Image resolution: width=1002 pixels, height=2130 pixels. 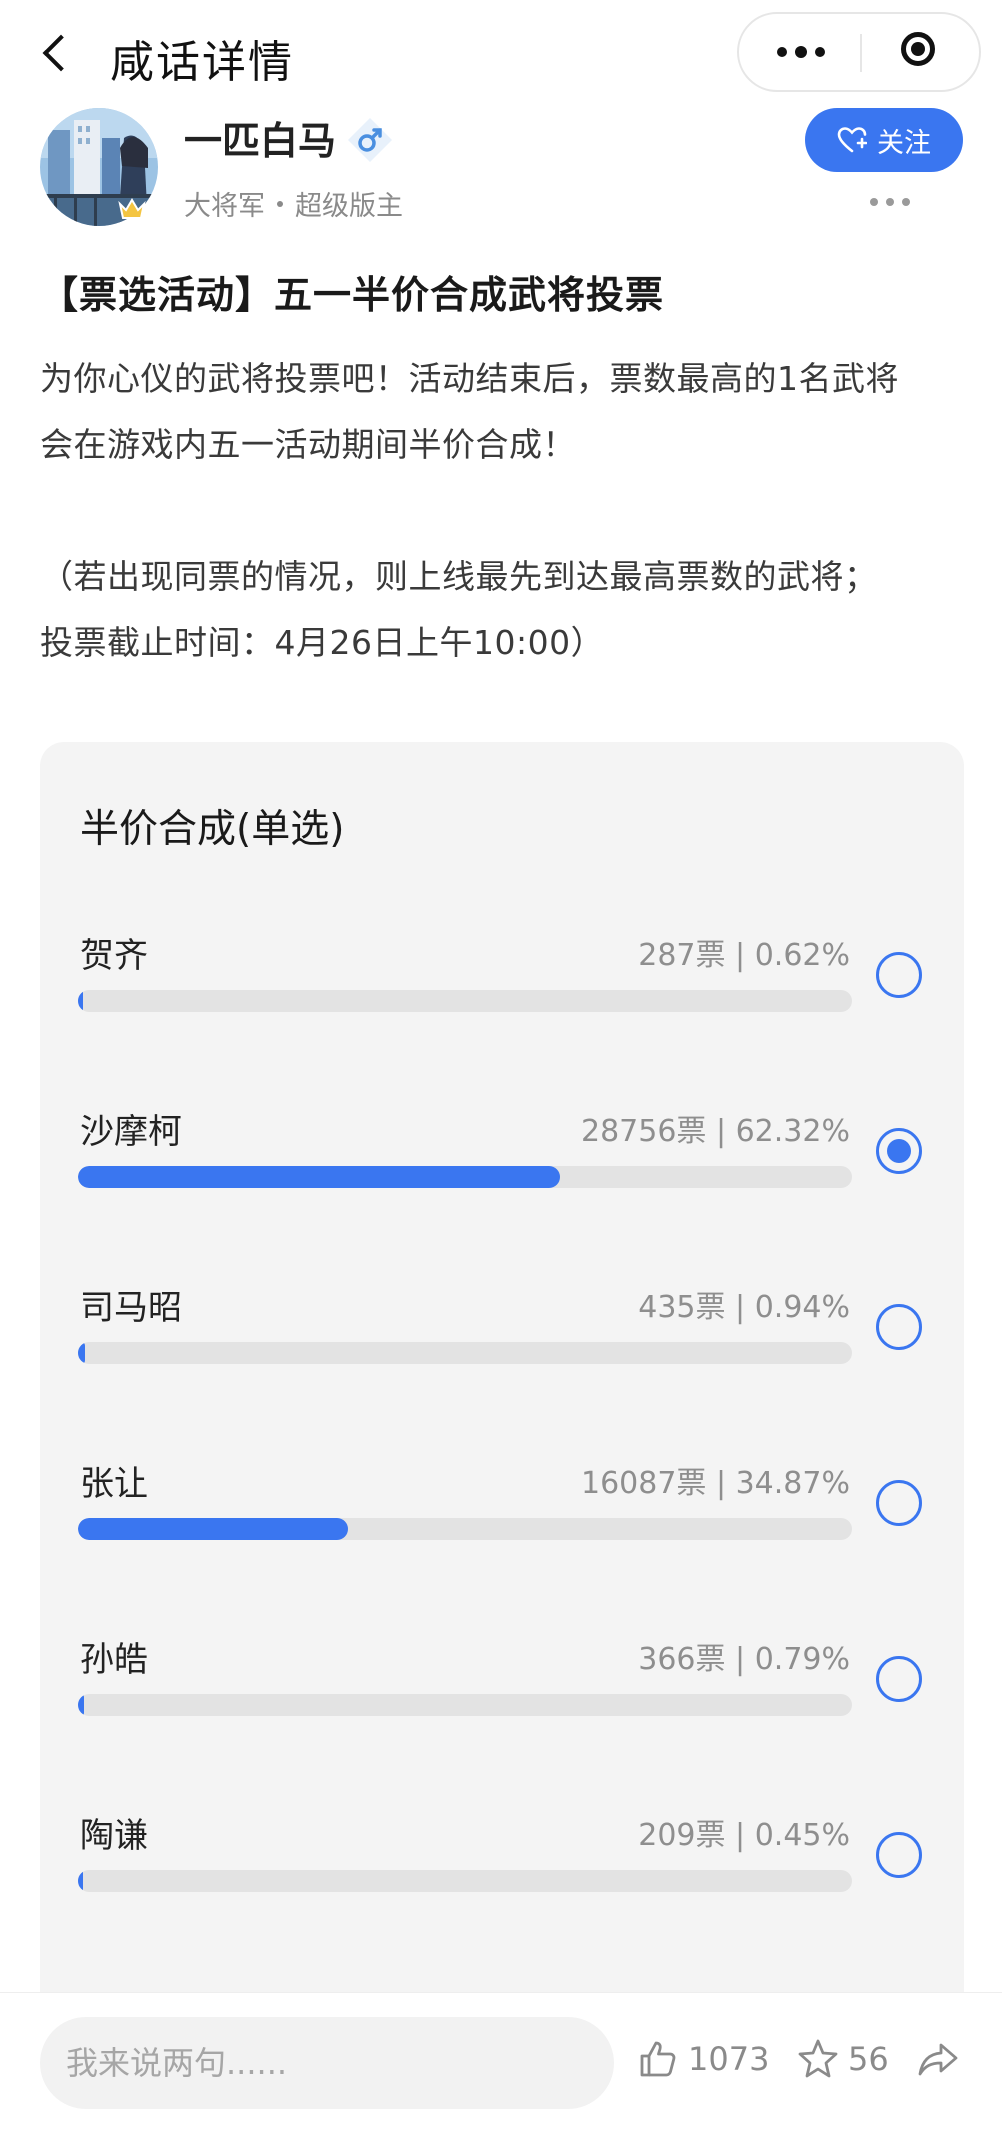 I want to click on post-body-line: （若出现同票的情况，则上线最先到达最高票数的武将；, so click(x=459, y=576).